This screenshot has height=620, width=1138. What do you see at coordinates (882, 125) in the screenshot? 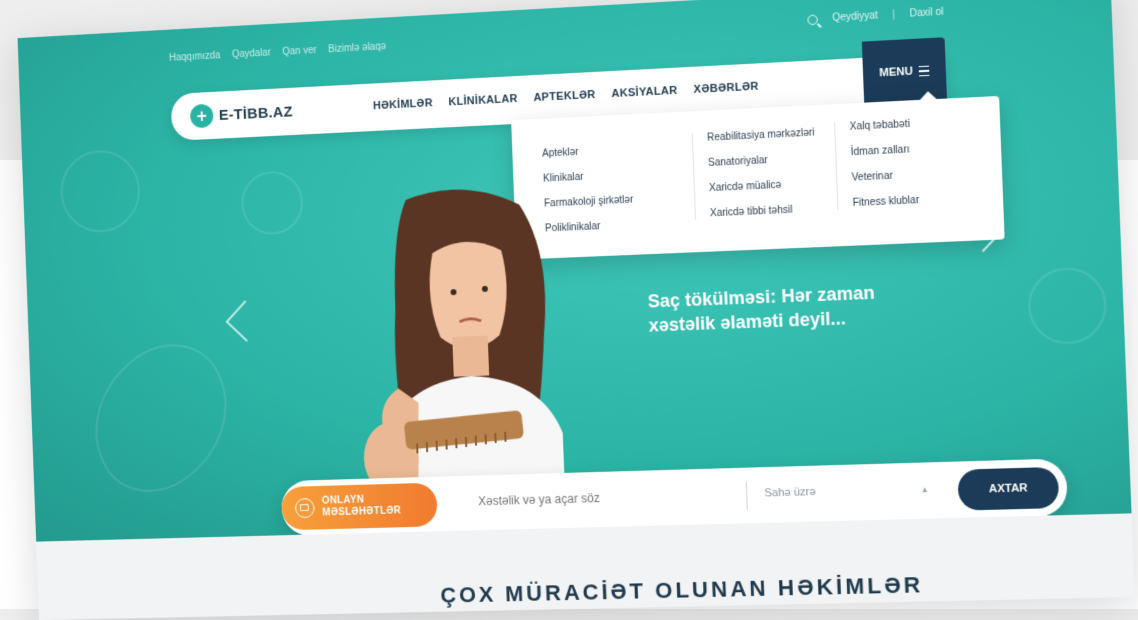
I see `dropdown-item: Xalq təbabəti` at bounding box center [882, 125].